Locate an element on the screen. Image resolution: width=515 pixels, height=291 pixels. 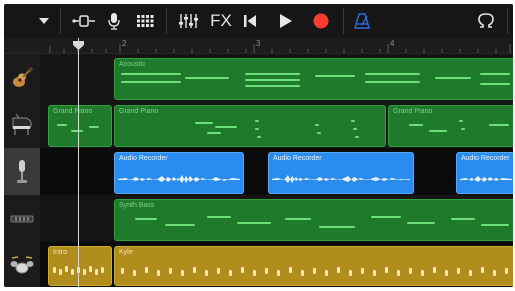
track-headers is located at coordinates (22, 170).